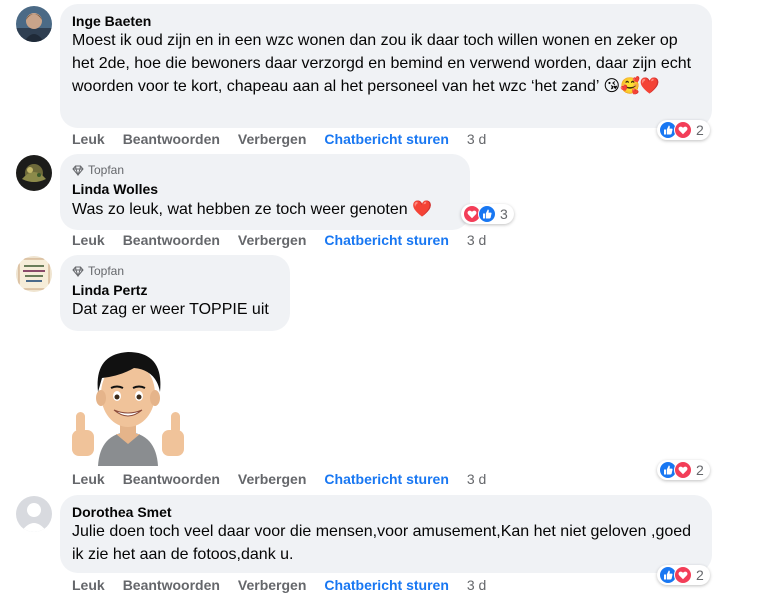 This screenshot has height=600, width=758. Describe the element at coordinates (631, 85) in the screenshot. I see `comment-emojis: 😘🥰❤️` at that location.